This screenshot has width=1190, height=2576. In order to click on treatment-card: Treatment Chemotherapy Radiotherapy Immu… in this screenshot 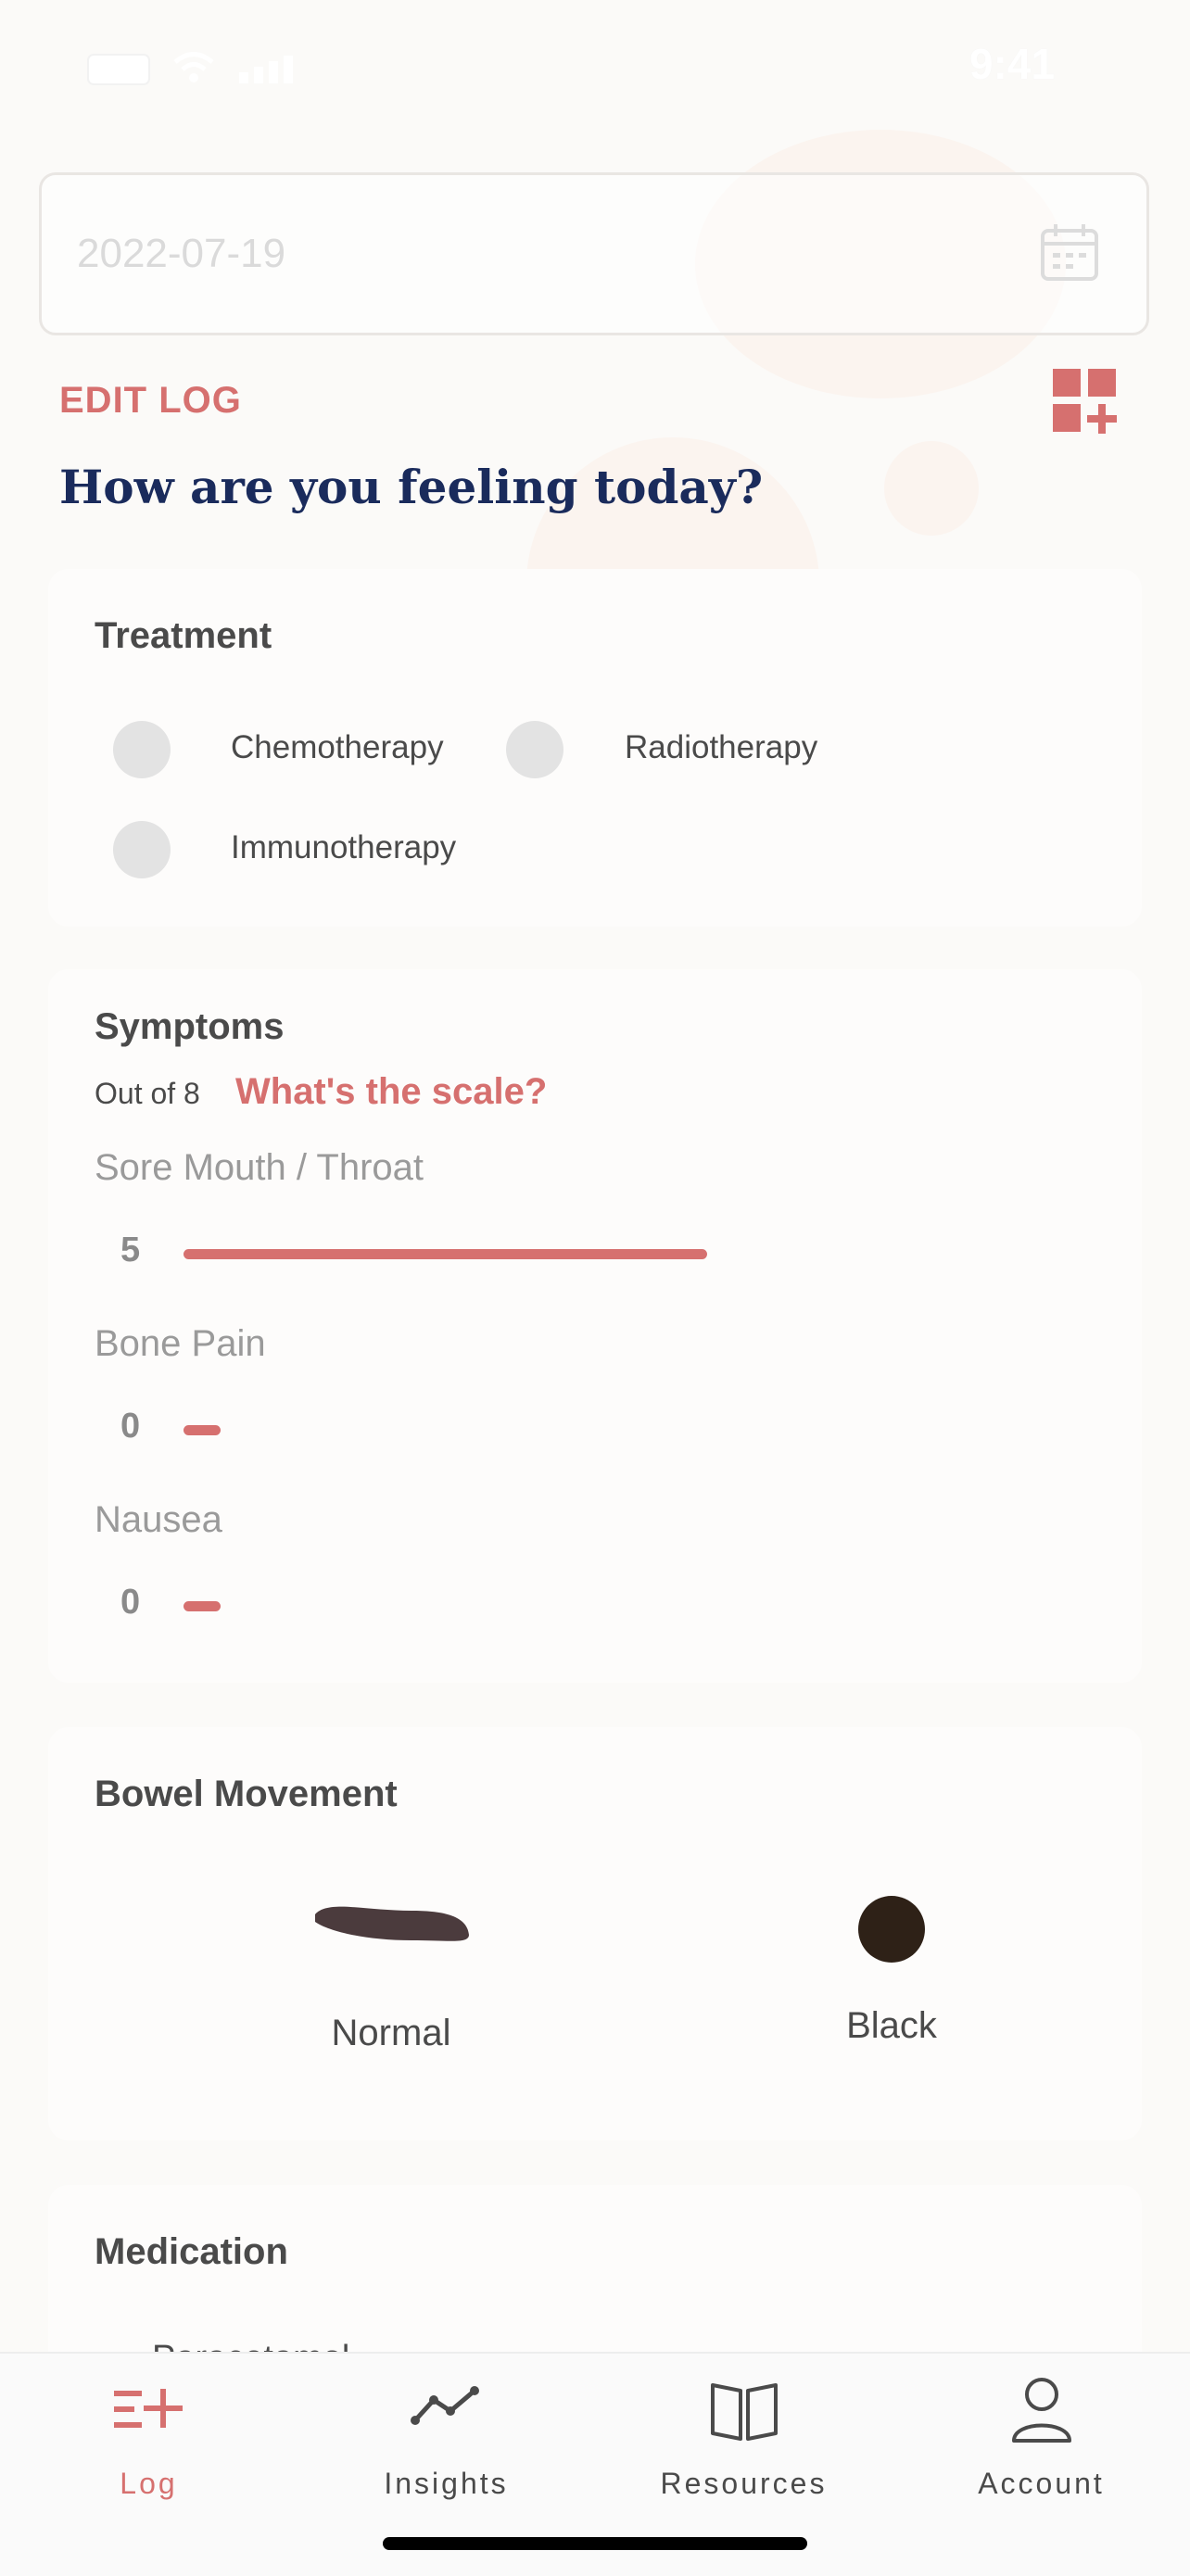, I will do `click(595, 748)`.